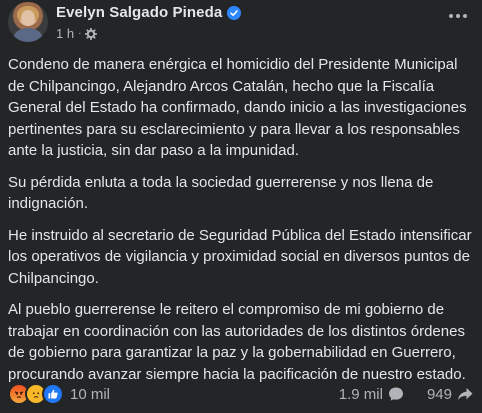 The height and width of the screenshot is (413, 482). I want to click on reactions-count: 10 mil, so click(90, 394).